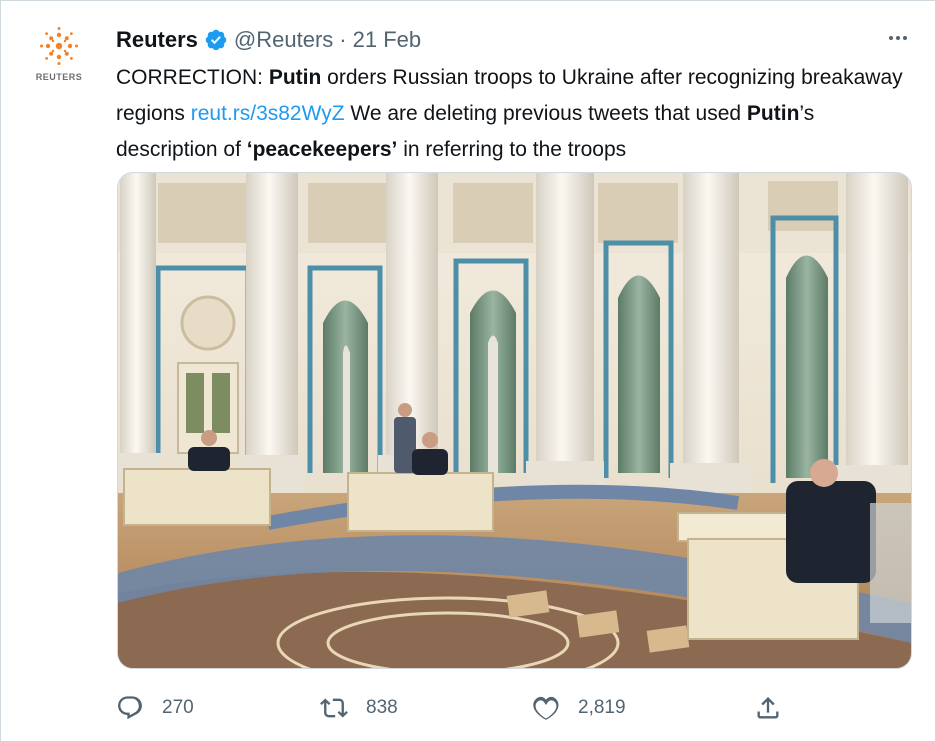 This screenshot has width=936, height=742. I want to click on tweet-header: Reuters @Reuters · 21 Feb, so click(268, 40).